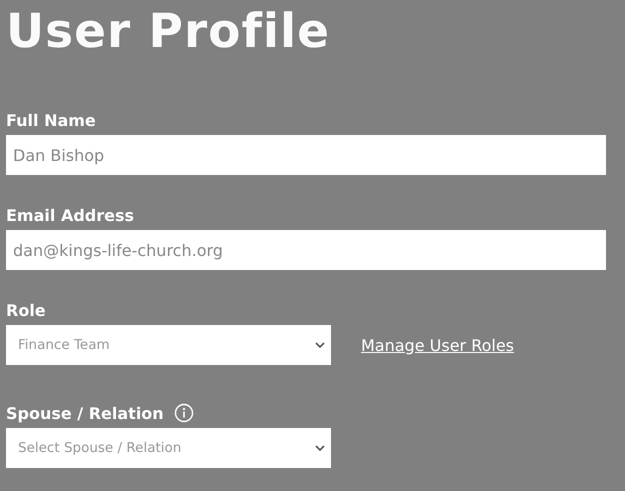  I want to click on input-field: Dan Bishop, so click(306, 155).